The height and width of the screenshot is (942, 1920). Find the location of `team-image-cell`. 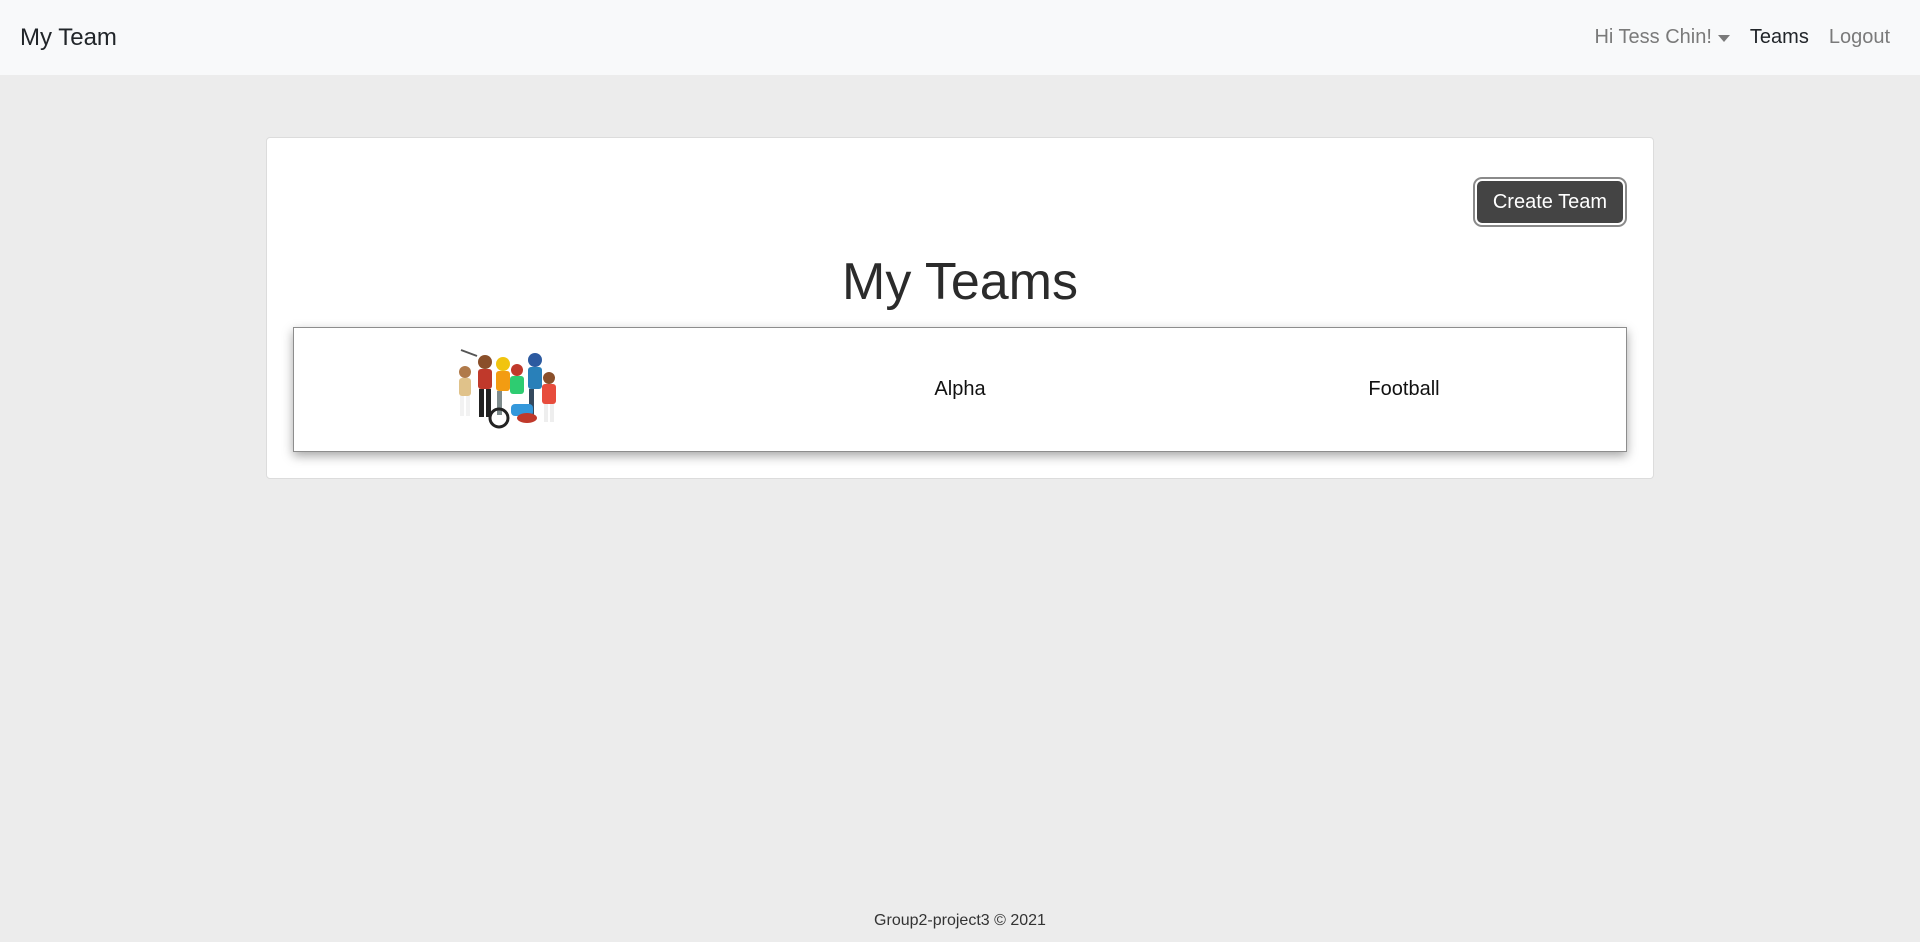

team-image-cell is located at coordinates (516, 389).